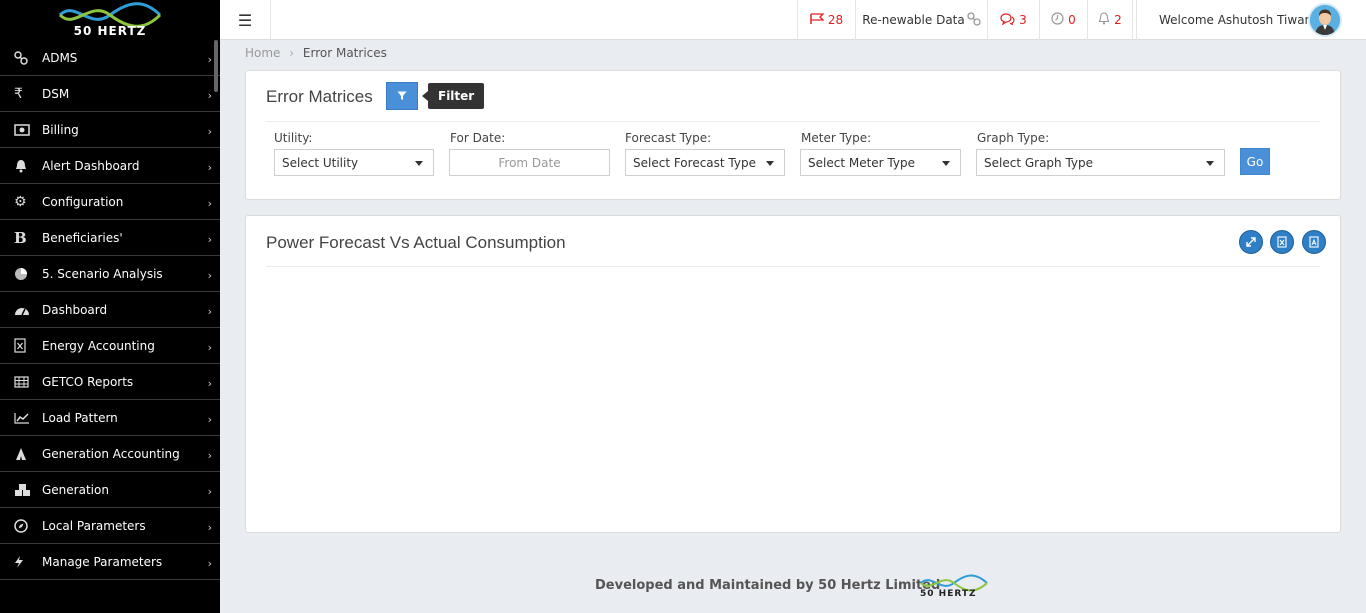  I want to click on sidebar-item-configuration: ⚙ Configuration ›, so click(110, 202).